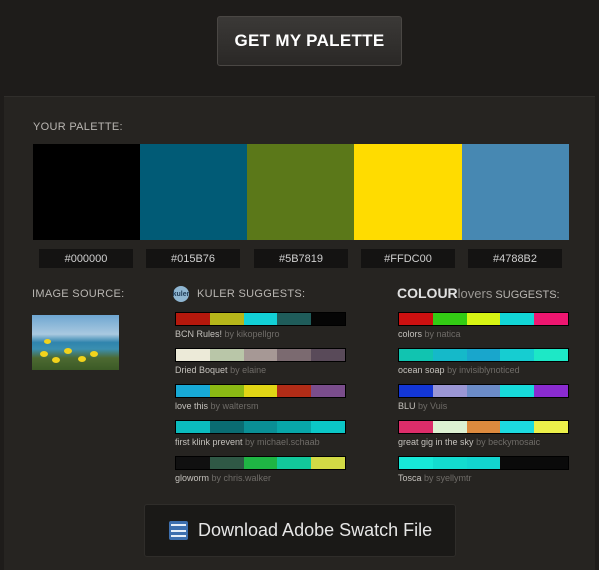 Image resolution: width=599 pixels, height=570 pixels. What do you see at coordinates (432, 406) in the screenshot?
I see `colourlovers-palette-author: by Vuis` at bounding box center [432, 406].